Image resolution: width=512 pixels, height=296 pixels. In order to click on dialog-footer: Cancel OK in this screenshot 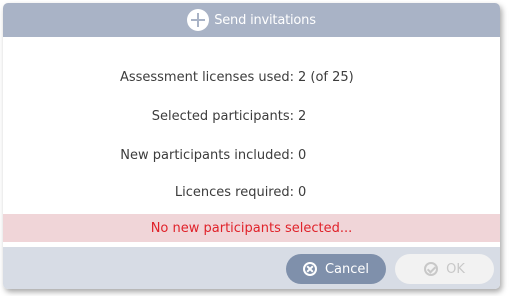, I will do `click(251, 268)`.